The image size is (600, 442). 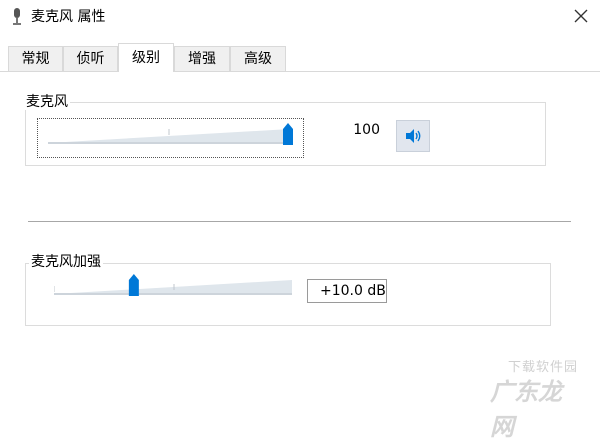 I want to click on mute-button, so click(x=413, y=136).